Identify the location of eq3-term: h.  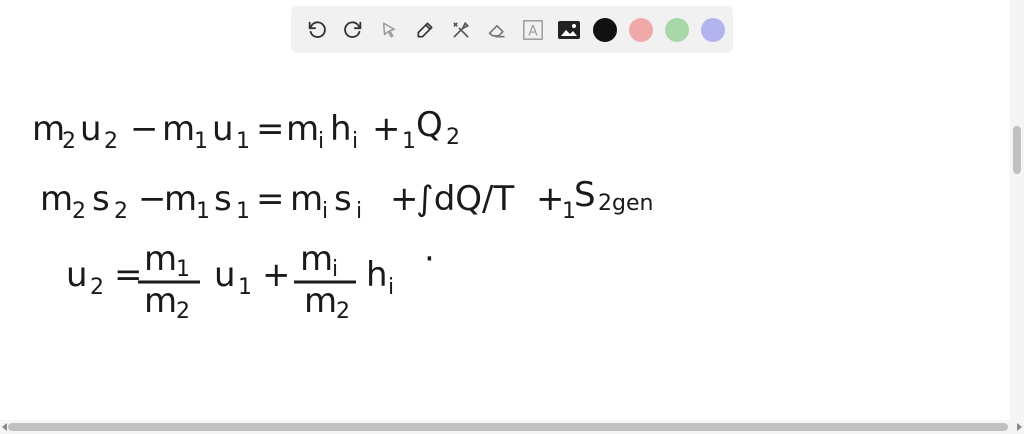
(377, 275).